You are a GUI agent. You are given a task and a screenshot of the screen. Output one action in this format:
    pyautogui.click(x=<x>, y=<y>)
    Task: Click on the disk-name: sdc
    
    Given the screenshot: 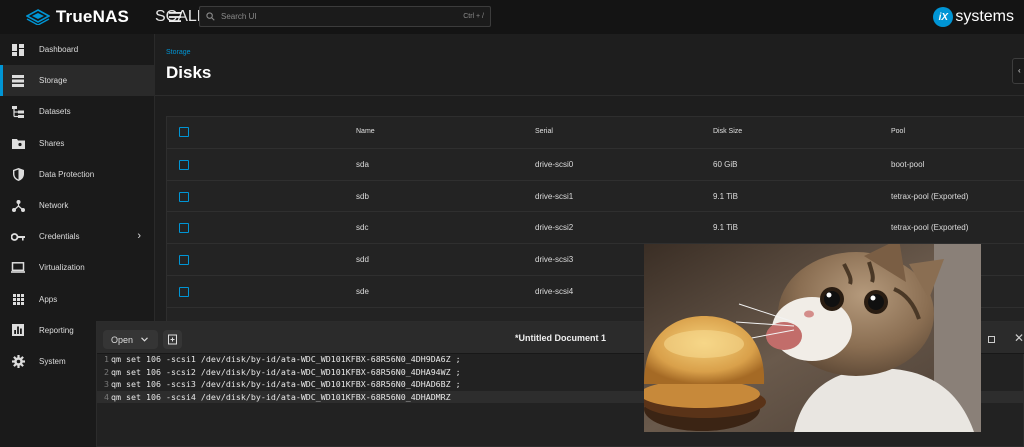 What is the action you would take?
    pyautogui.click(x=362, y=228)
    